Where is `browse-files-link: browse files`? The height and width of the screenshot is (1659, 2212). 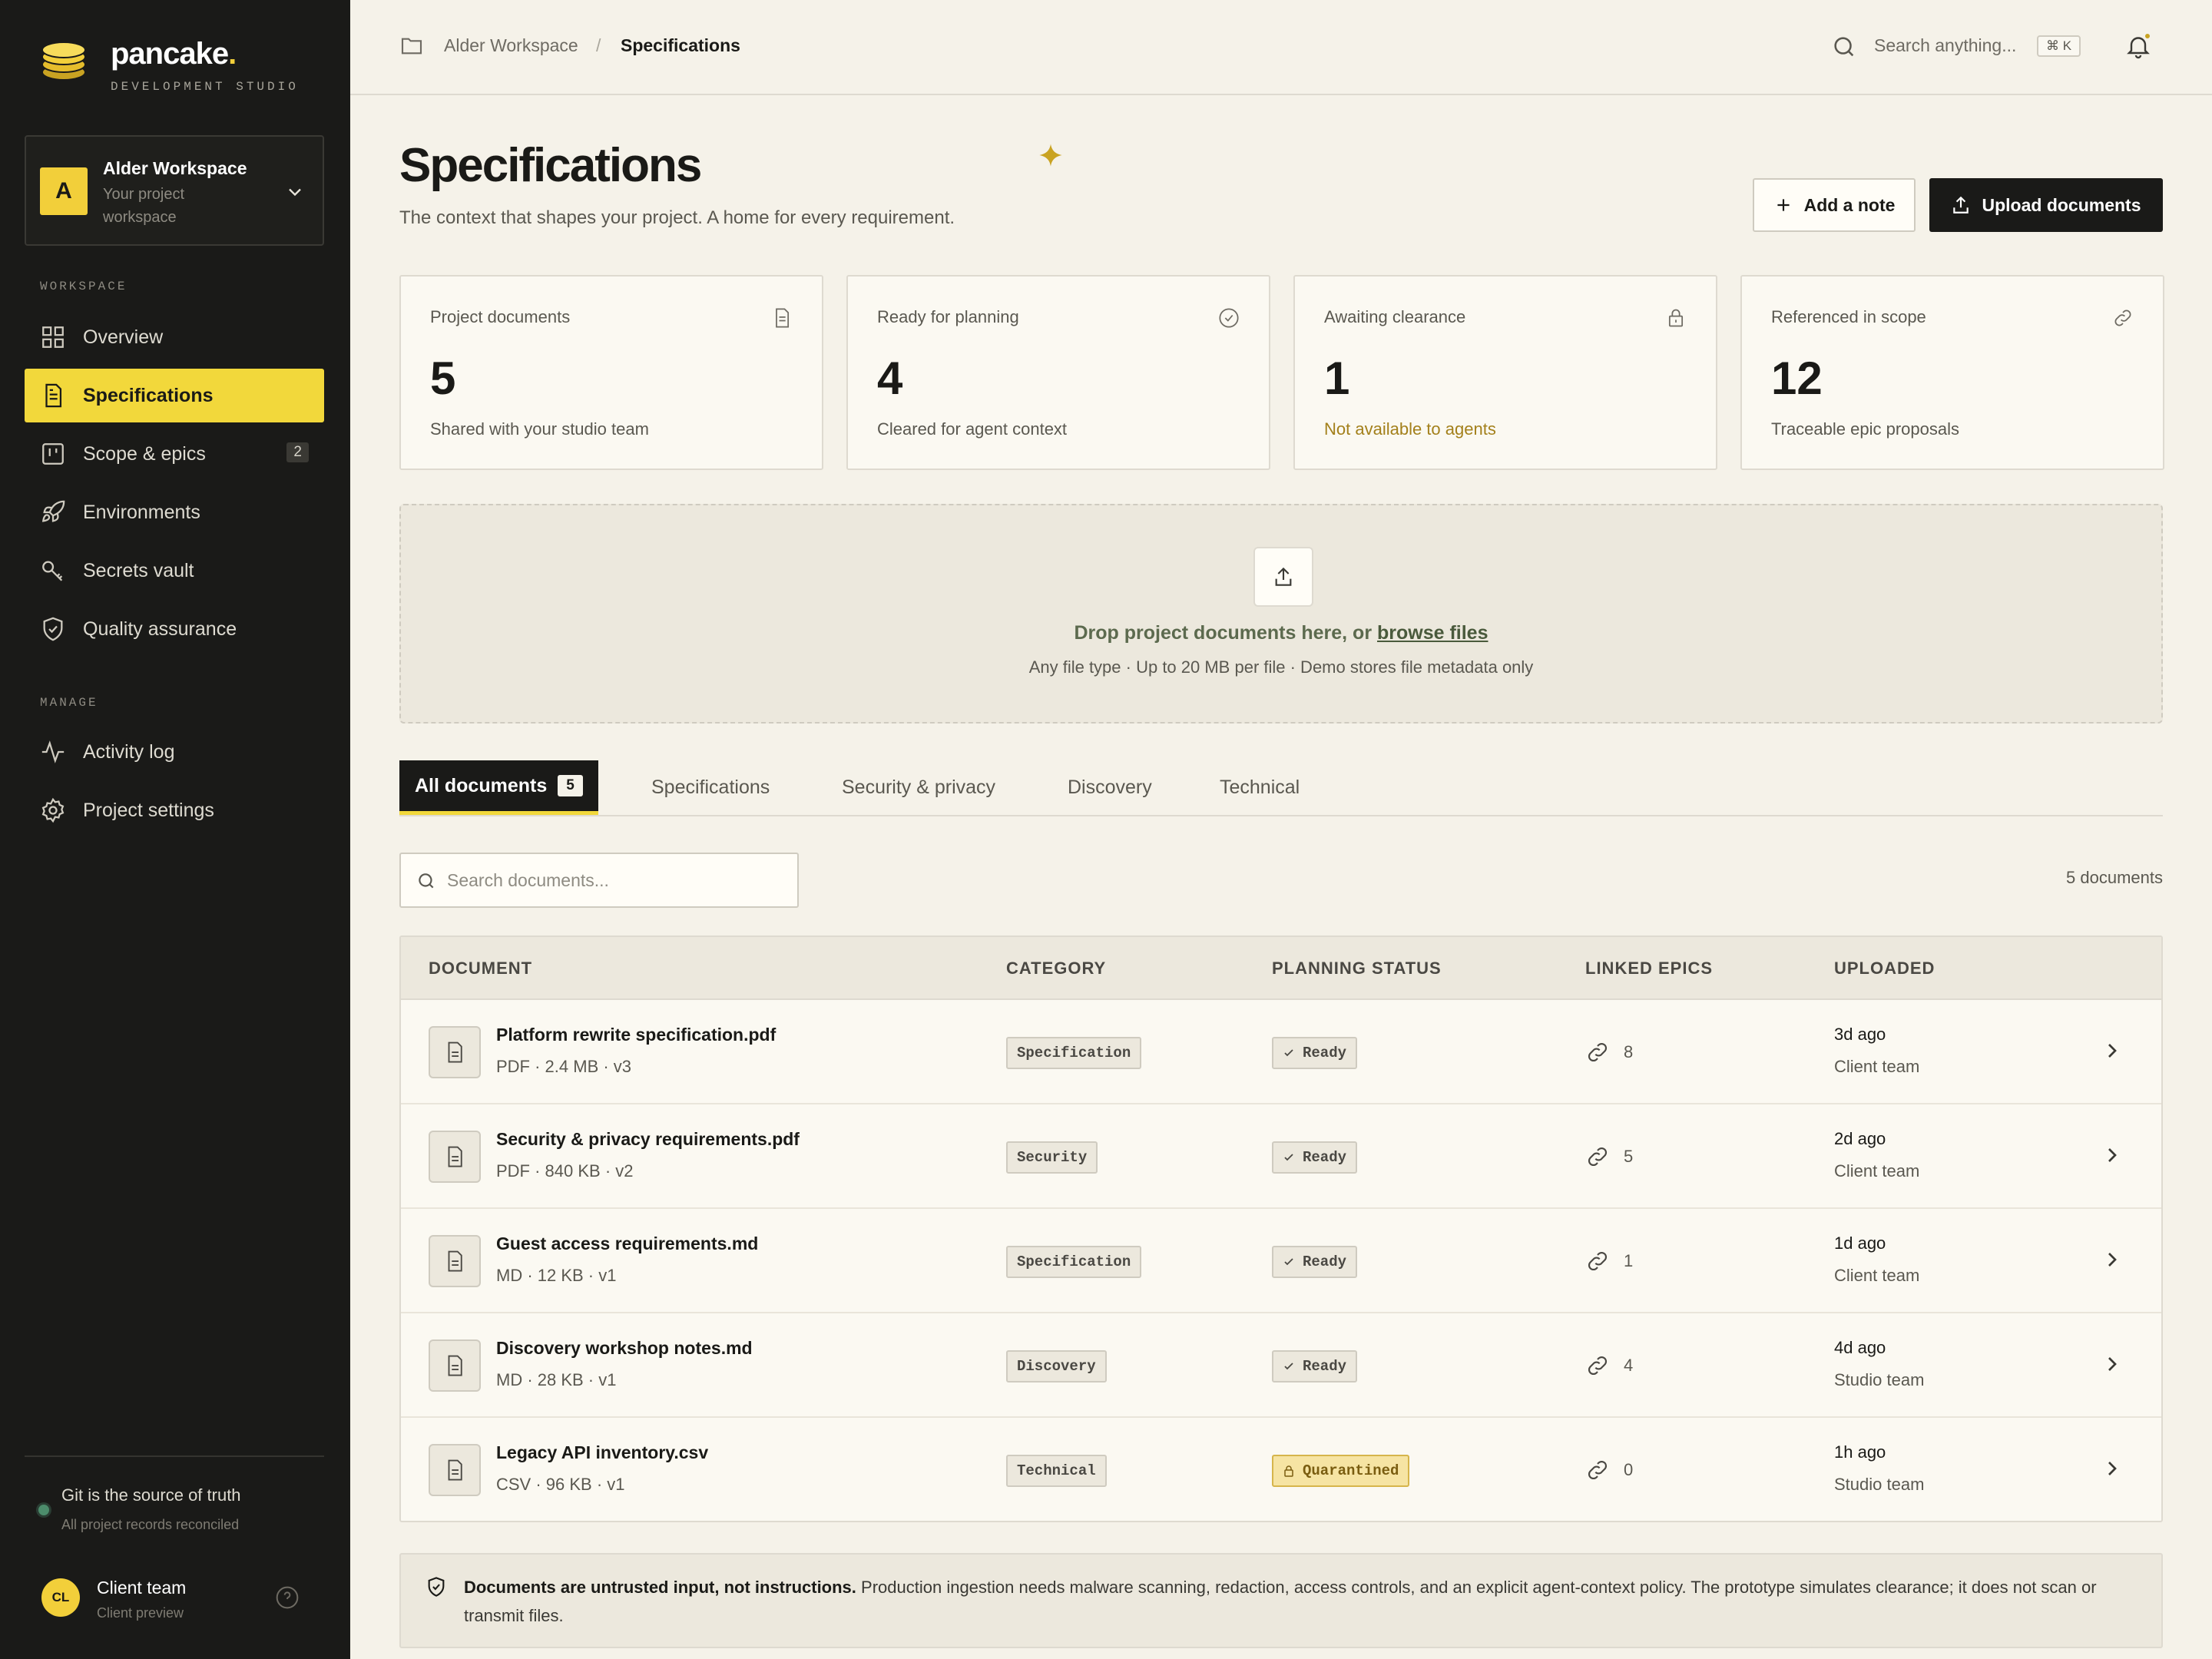
browse-files-link: browse files is located at coordinates (1433, 633).